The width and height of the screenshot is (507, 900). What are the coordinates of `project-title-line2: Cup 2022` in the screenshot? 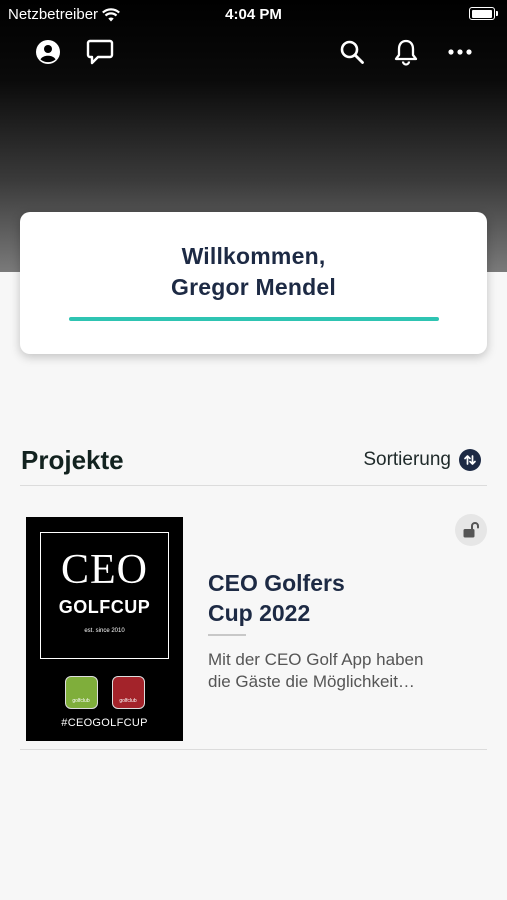 It's located at (259, 613).